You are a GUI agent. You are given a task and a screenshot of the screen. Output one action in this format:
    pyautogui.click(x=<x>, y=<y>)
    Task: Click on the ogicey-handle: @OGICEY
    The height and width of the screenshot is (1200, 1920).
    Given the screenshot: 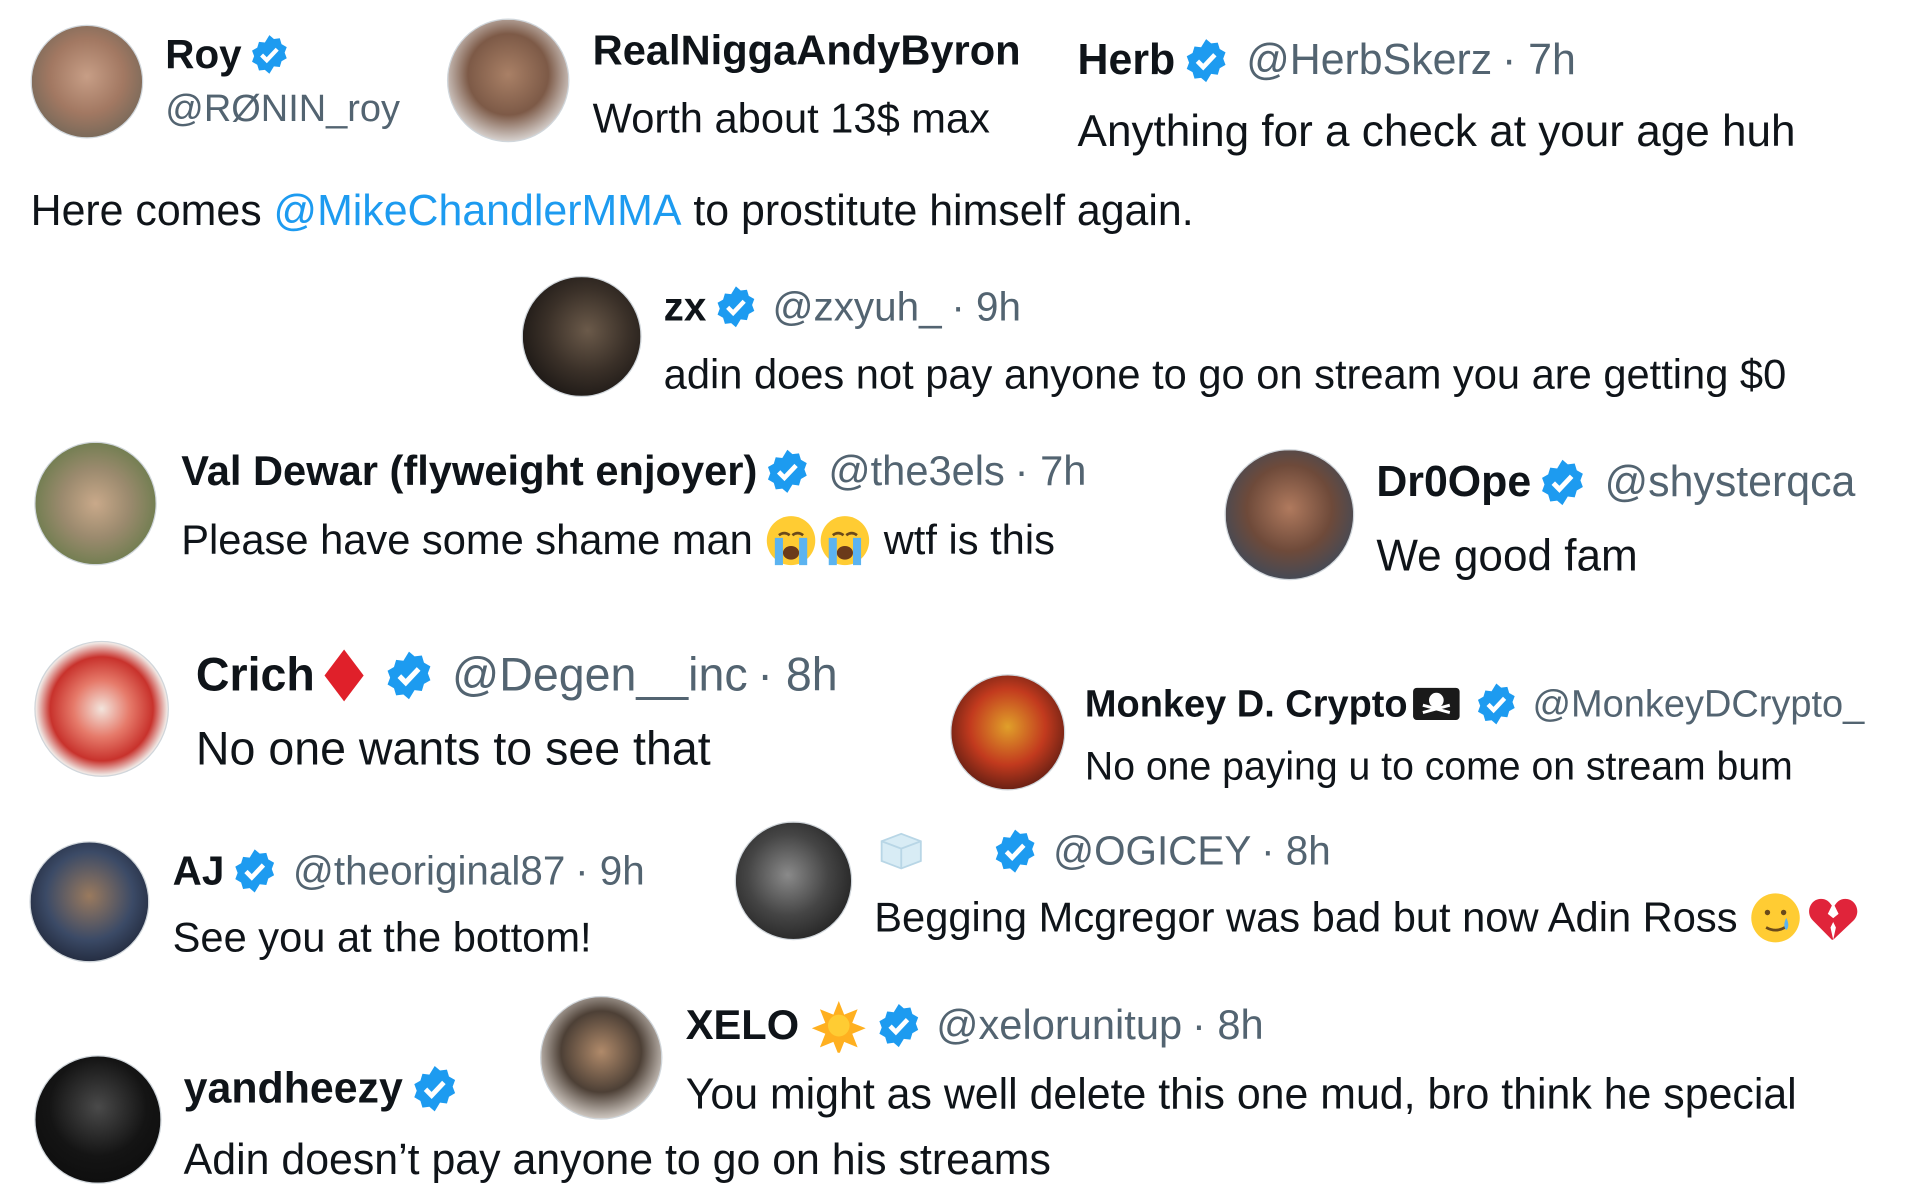 What is the action you would take?
    pyautogui.click(x=1152, y=851)
    